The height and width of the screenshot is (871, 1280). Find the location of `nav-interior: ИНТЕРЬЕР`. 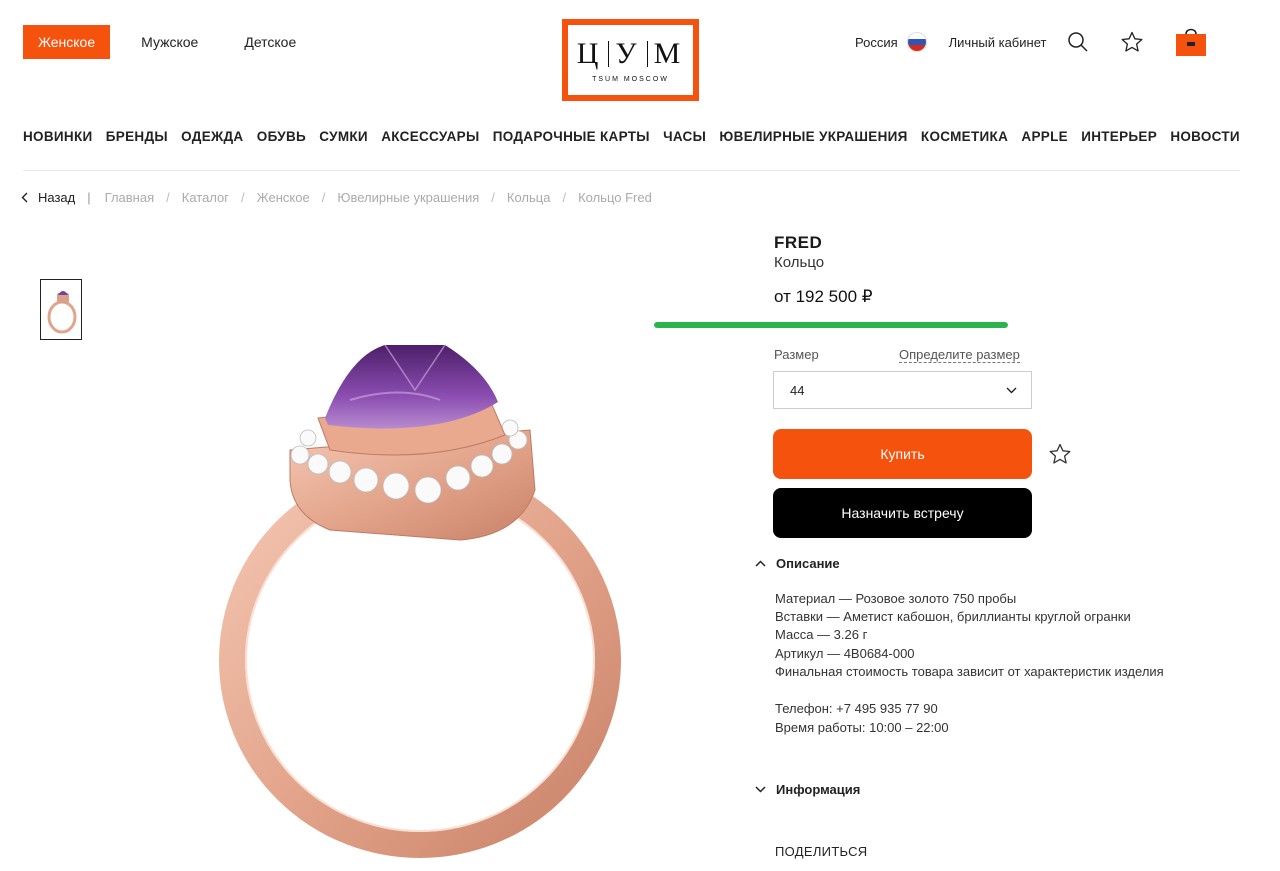

nav-interior: ИНТЕРЬЕР is located at coordinates (1119, 136).